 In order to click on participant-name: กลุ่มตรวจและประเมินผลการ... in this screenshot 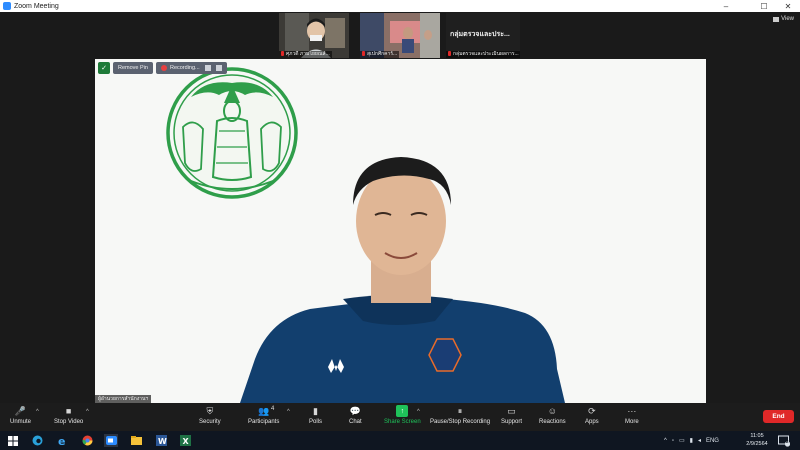, I will do `click(483, 54)`.